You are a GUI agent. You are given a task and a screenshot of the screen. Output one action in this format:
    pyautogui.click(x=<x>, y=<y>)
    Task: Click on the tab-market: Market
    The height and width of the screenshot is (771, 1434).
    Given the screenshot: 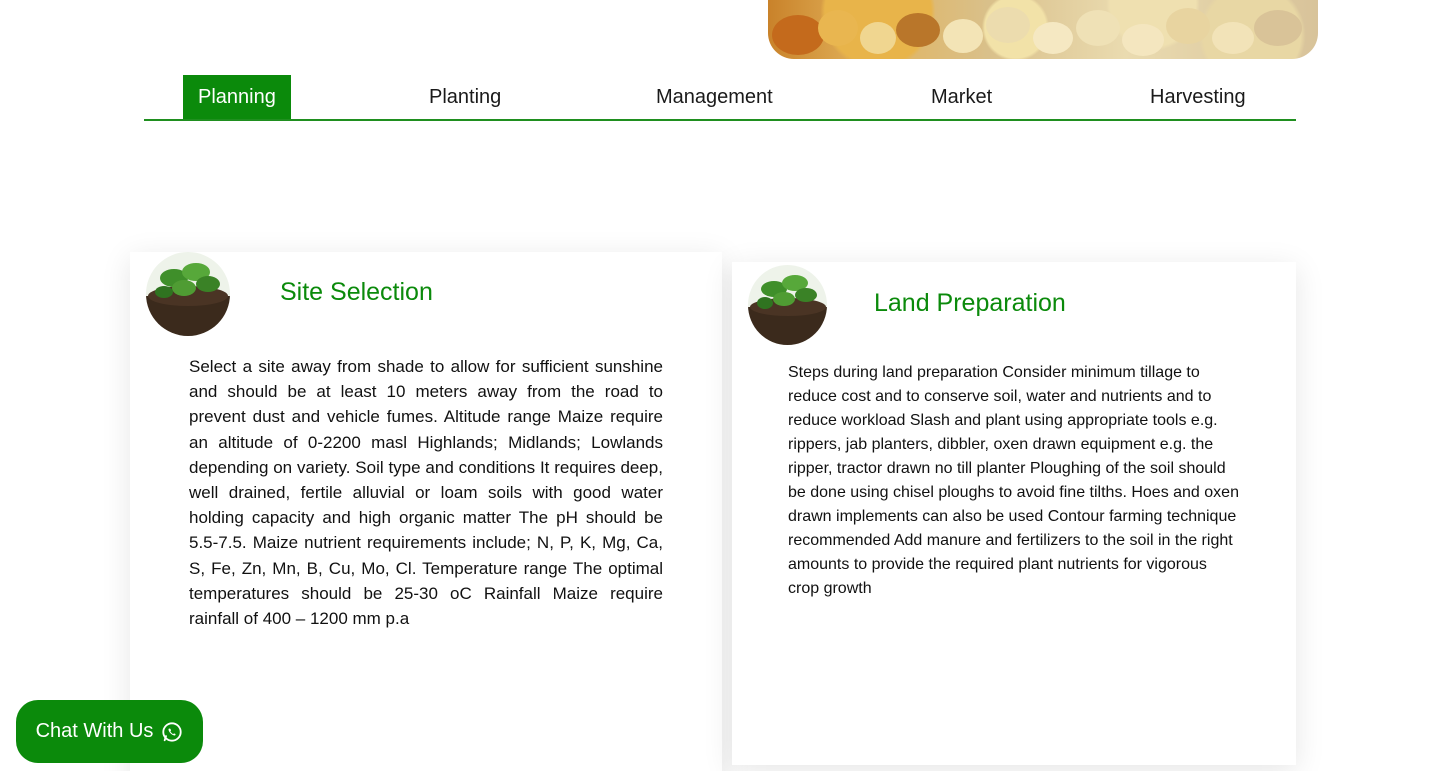 What is the action you would take?
    pyautogui.click(x=961, y=97)
    